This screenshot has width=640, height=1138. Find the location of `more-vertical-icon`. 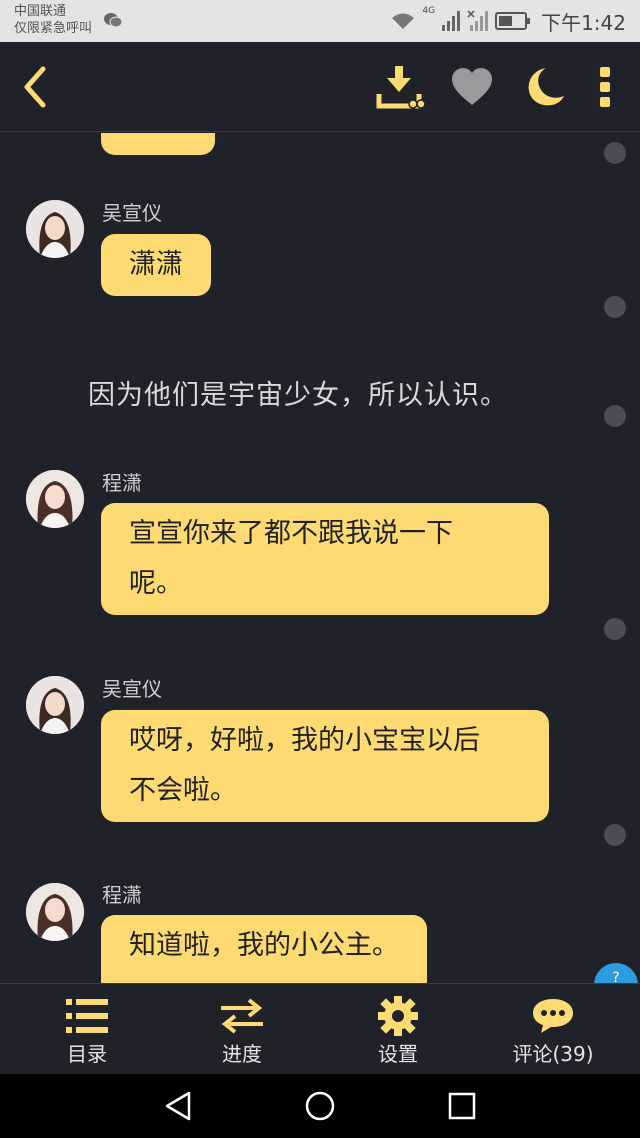

more-vertical-icon is located at coordinates (605, 87).